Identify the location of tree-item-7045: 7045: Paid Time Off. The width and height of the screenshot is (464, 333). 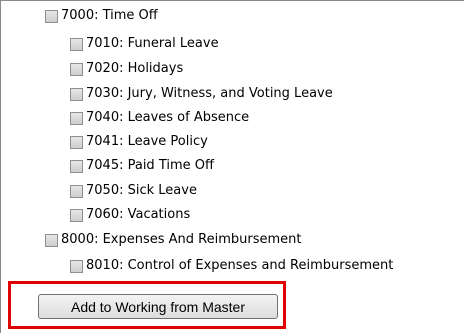
(142, 166).